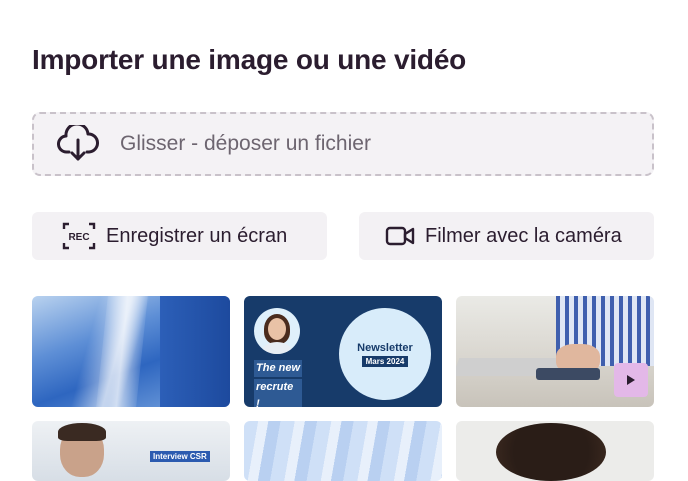 Image resolution: width=688 pixels, height=481 pixels. I want to click on record-screen-button: REC Enregistrer un écran, so click(179, 236).